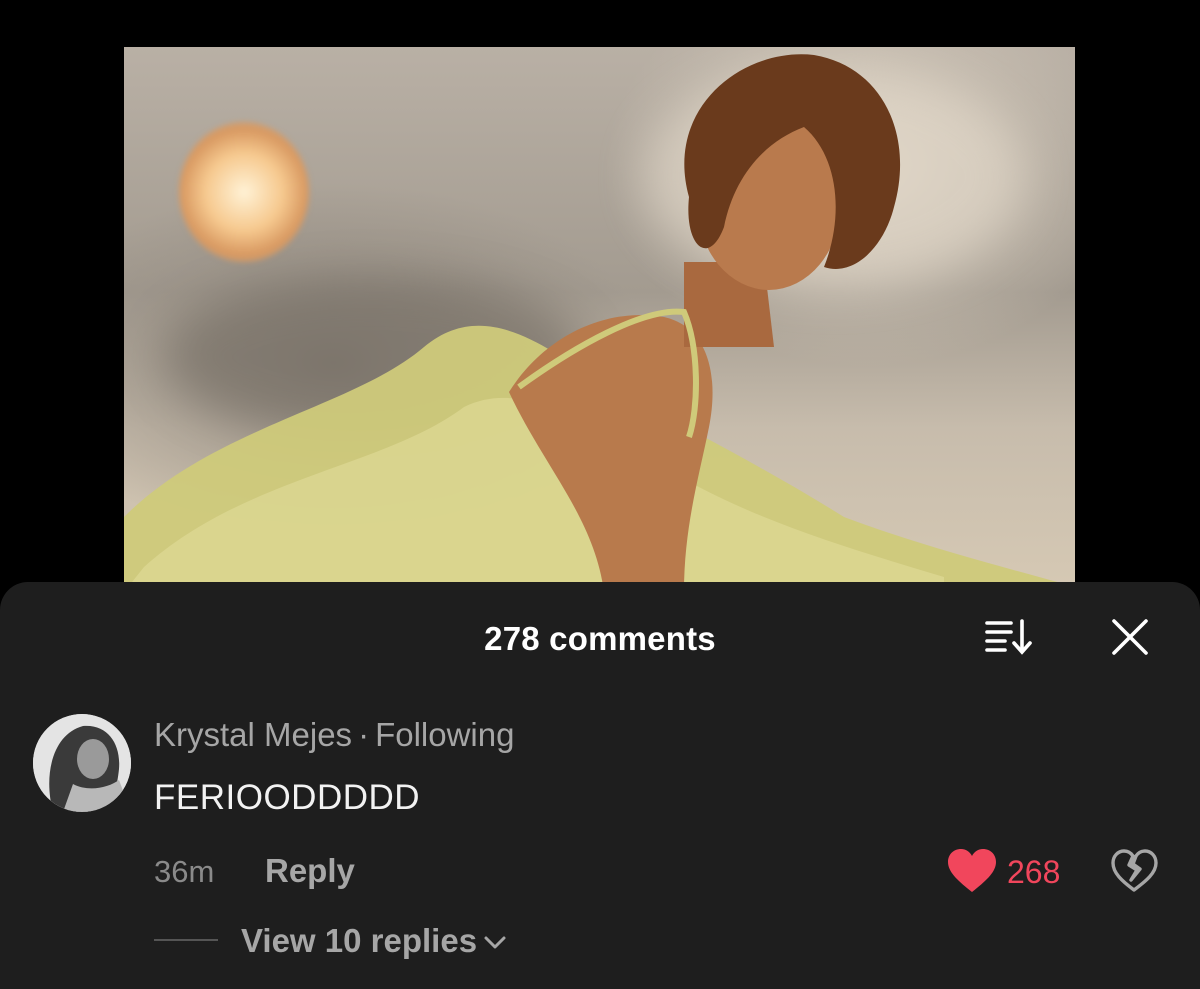 This screenshot has height=989, width=1200. I want to click on broken-heart-icon, so click(1134, 870).